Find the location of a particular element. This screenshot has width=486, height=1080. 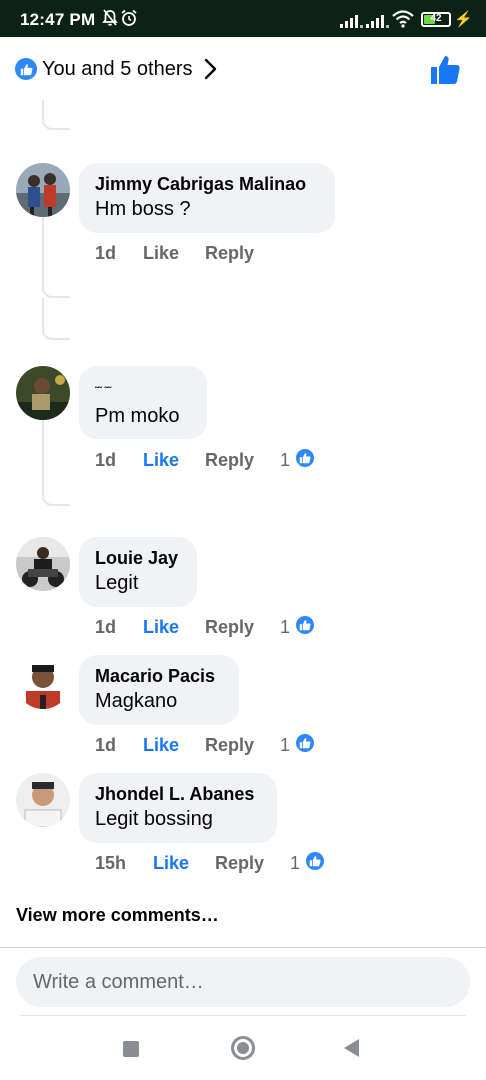

comment-author: Macario Pacis is located at coordinates (159, 676).